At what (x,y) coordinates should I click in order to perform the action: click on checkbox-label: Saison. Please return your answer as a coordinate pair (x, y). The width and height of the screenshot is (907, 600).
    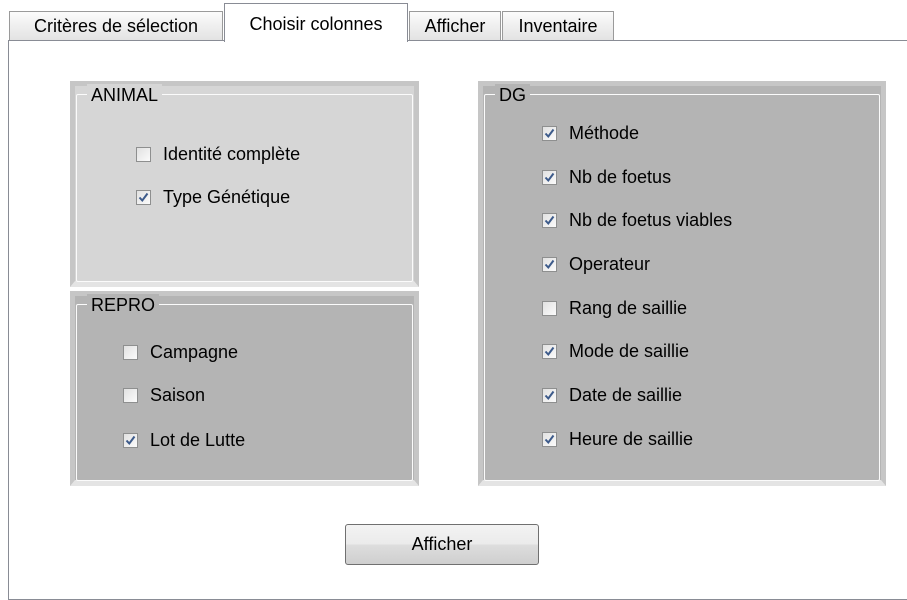
    Looking at the image, I should click on (178, 395).